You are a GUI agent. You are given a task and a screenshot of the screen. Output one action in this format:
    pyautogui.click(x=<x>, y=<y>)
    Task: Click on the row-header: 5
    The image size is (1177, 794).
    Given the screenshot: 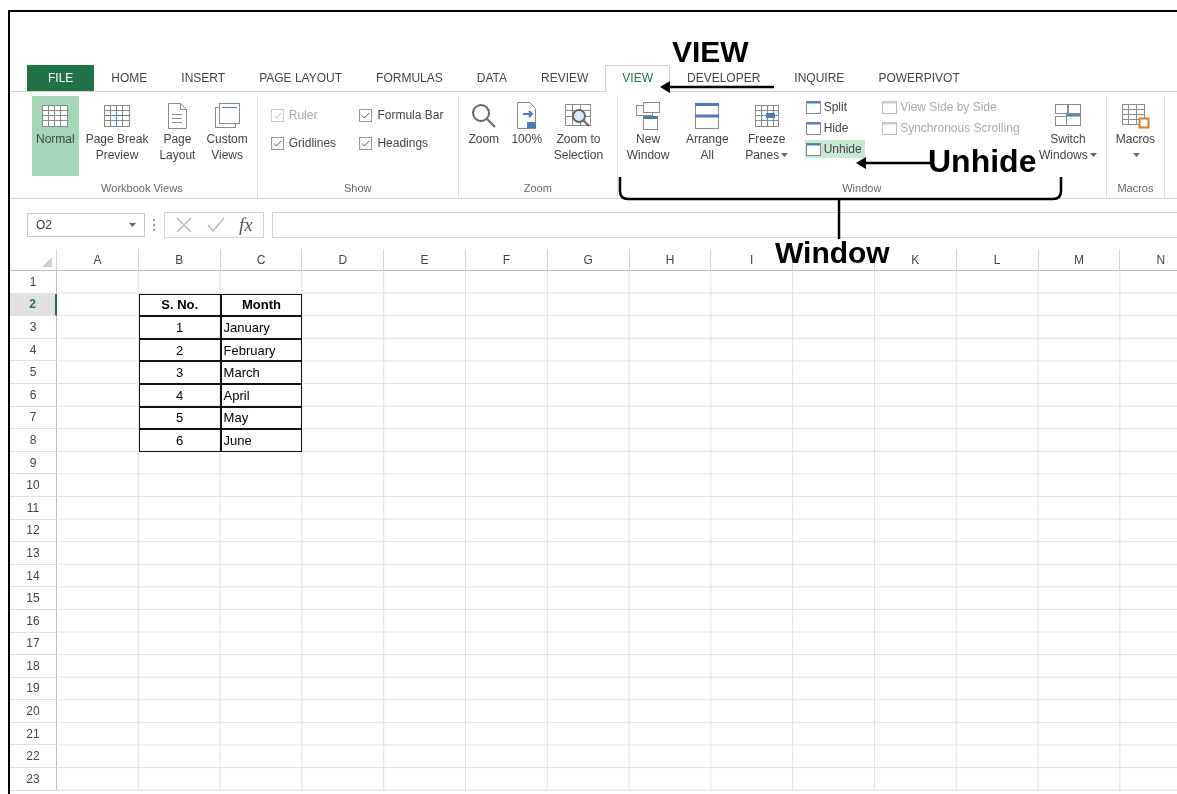 What is the action you would take?
    pyautogui.click(x=33, y=372)
    